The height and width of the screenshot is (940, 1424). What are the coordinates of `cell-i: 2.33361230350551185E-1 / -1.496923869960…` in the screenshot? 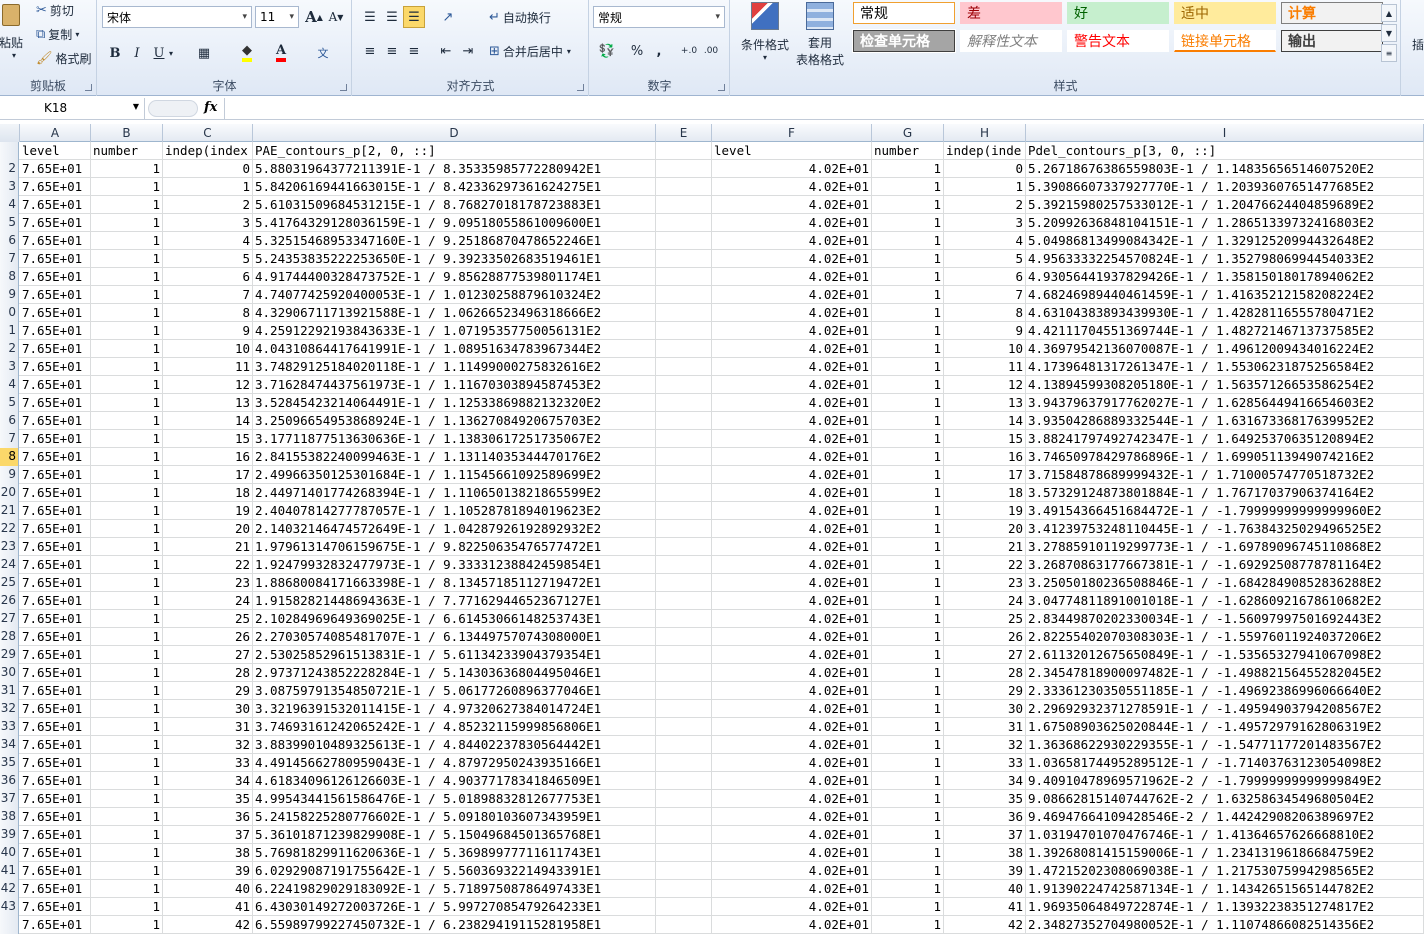 It's located at (1225, 691).